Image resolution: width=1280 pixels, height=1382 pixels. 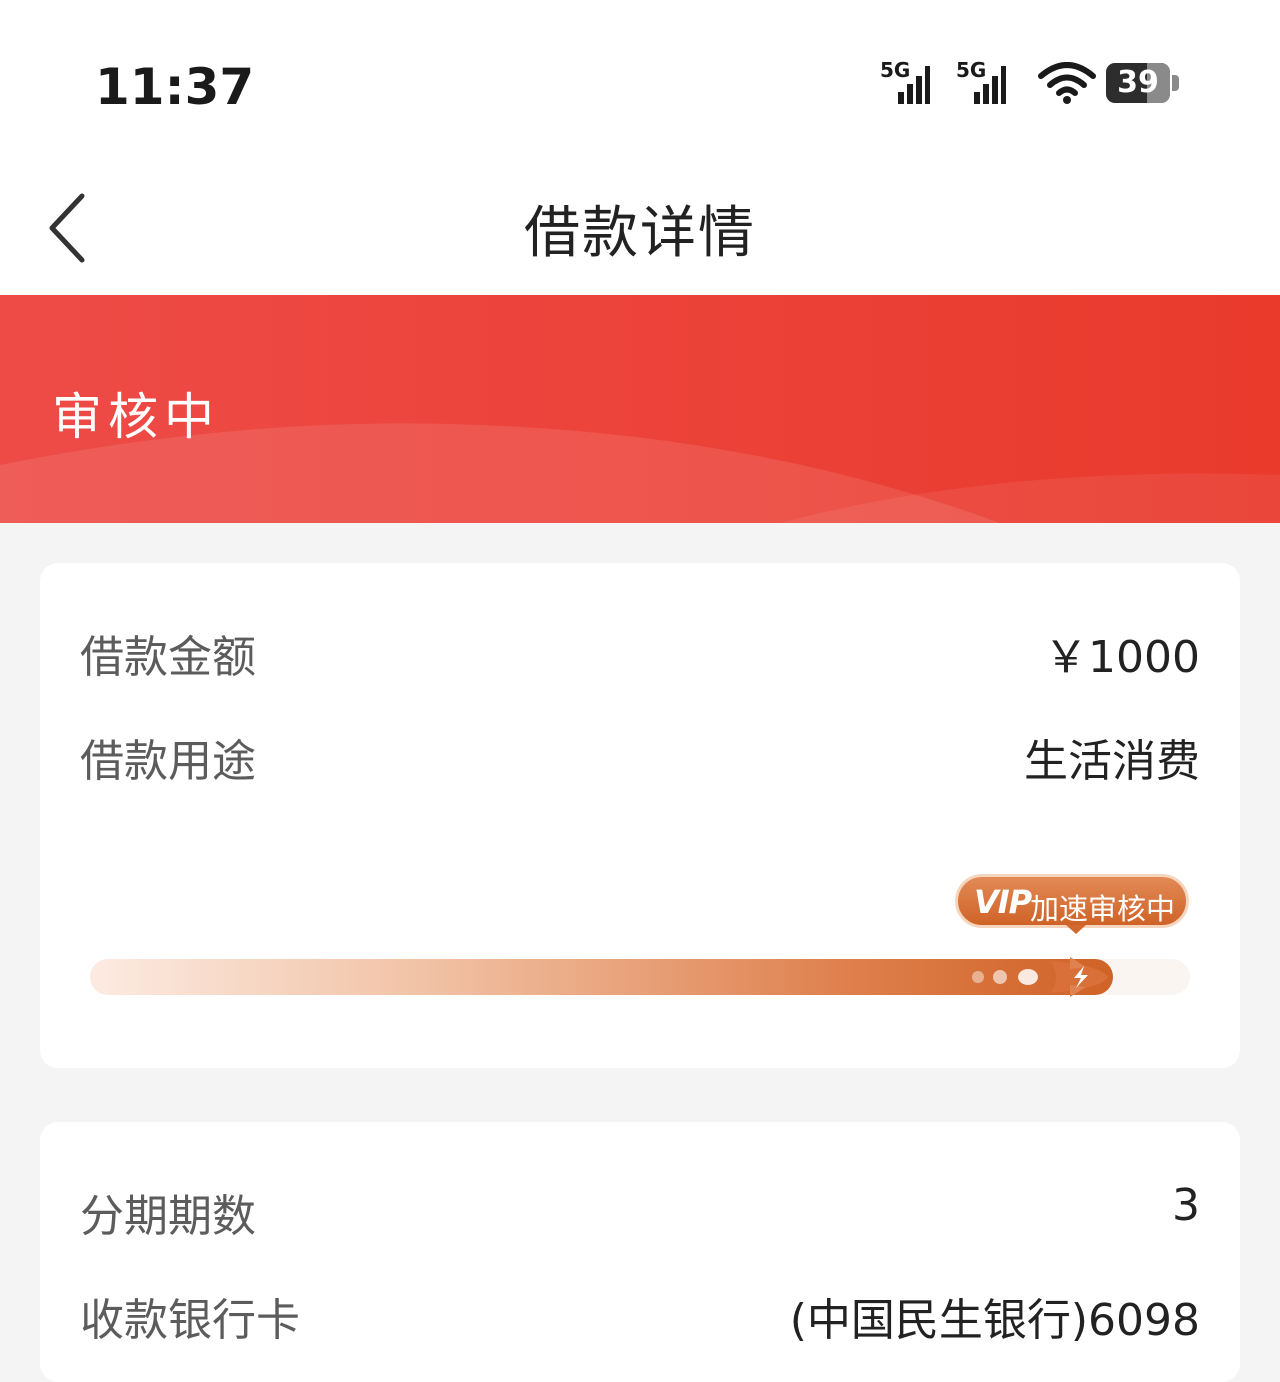 I want to click on bank-card-value: (中国民生银行)6098, so click(x=994, y=1320).